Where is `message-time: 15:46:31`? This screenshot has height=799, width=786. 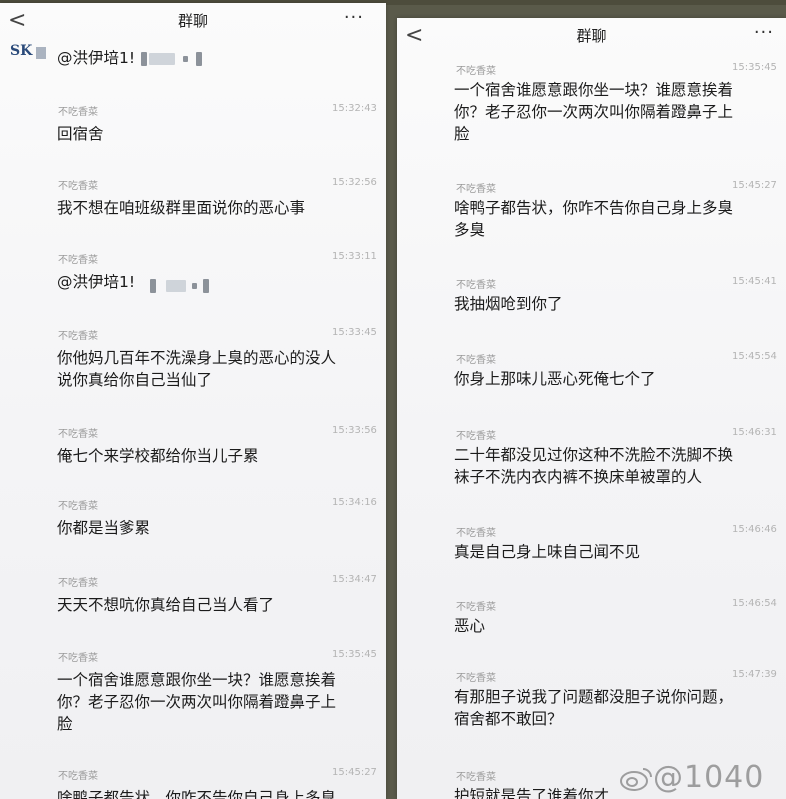 message-time: 15:46:31 is located at coordinates (754, 432).